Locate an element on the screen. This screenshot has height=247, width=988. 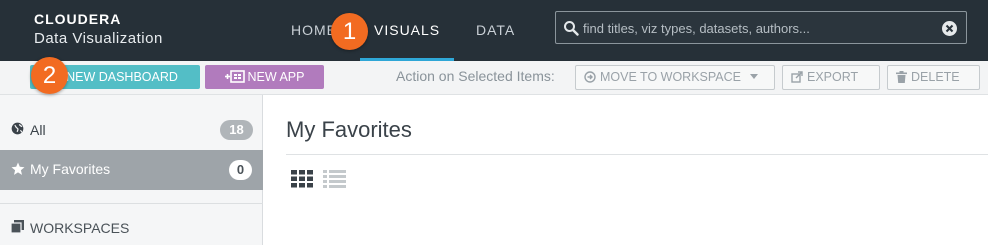
sidebar-item-label: My Favorites is located at coordinates (70, 169).